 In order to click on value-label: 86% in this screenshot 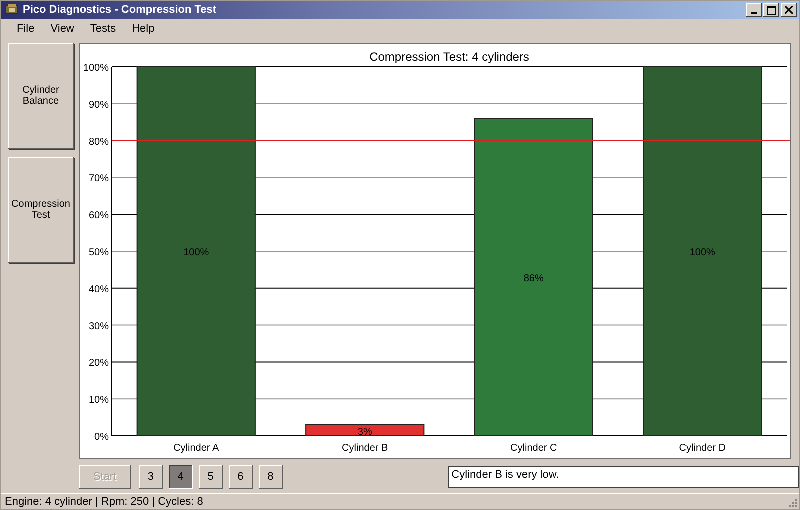, I will do `click(534, 278)`.